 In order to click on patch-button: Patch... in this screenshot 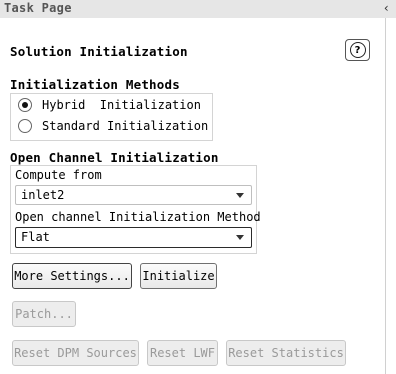, I will do `click(44, 314)`.